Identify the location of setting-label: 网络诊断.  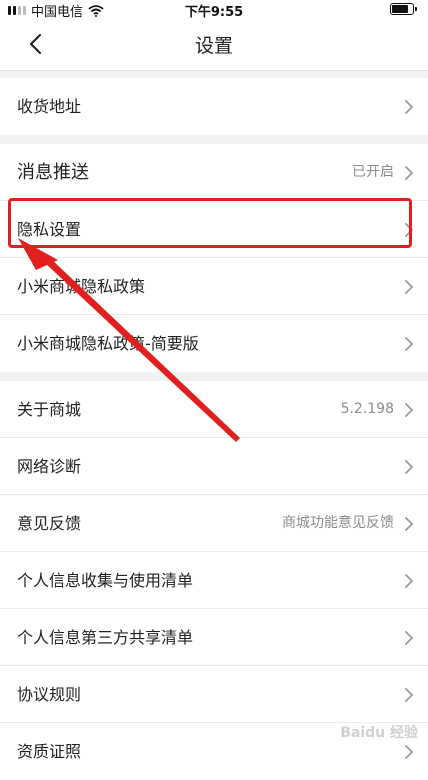
(49, 466).